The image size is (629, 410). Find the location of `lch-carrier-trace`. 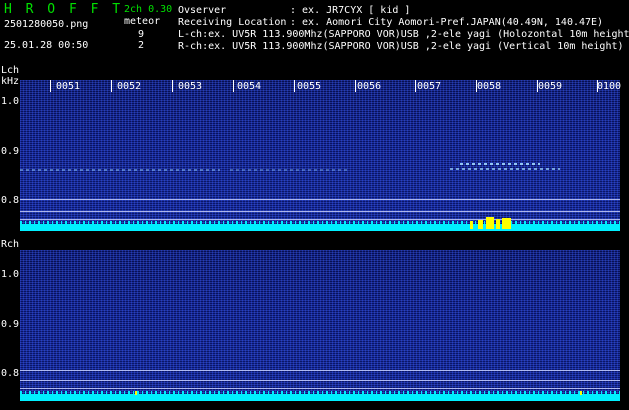

lch-carrier-trace is located at coordinates (120, 170).